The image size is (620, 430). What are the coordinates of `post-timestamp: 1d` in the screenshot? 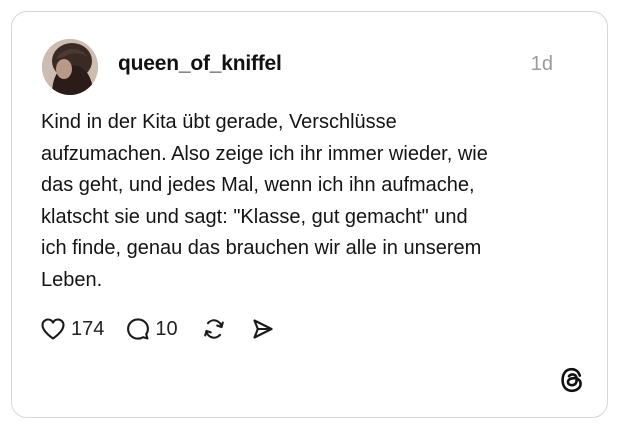 It's located at (541, 64).